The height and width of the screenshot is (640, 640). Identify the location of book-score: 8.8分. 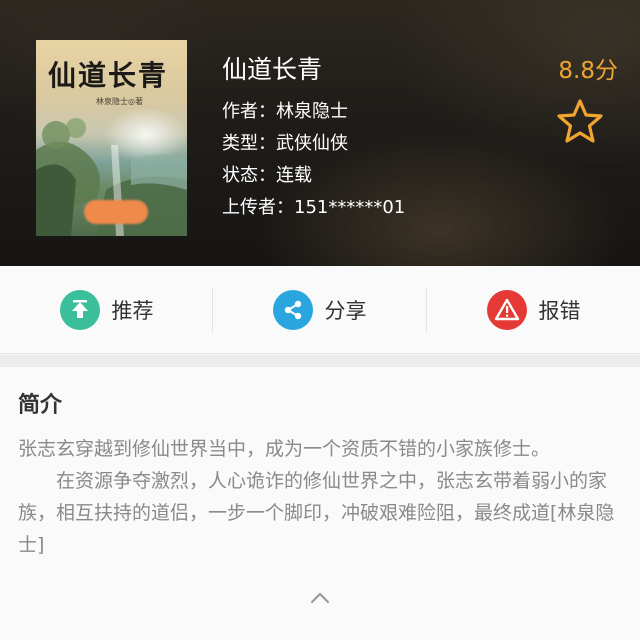
(588, 71).